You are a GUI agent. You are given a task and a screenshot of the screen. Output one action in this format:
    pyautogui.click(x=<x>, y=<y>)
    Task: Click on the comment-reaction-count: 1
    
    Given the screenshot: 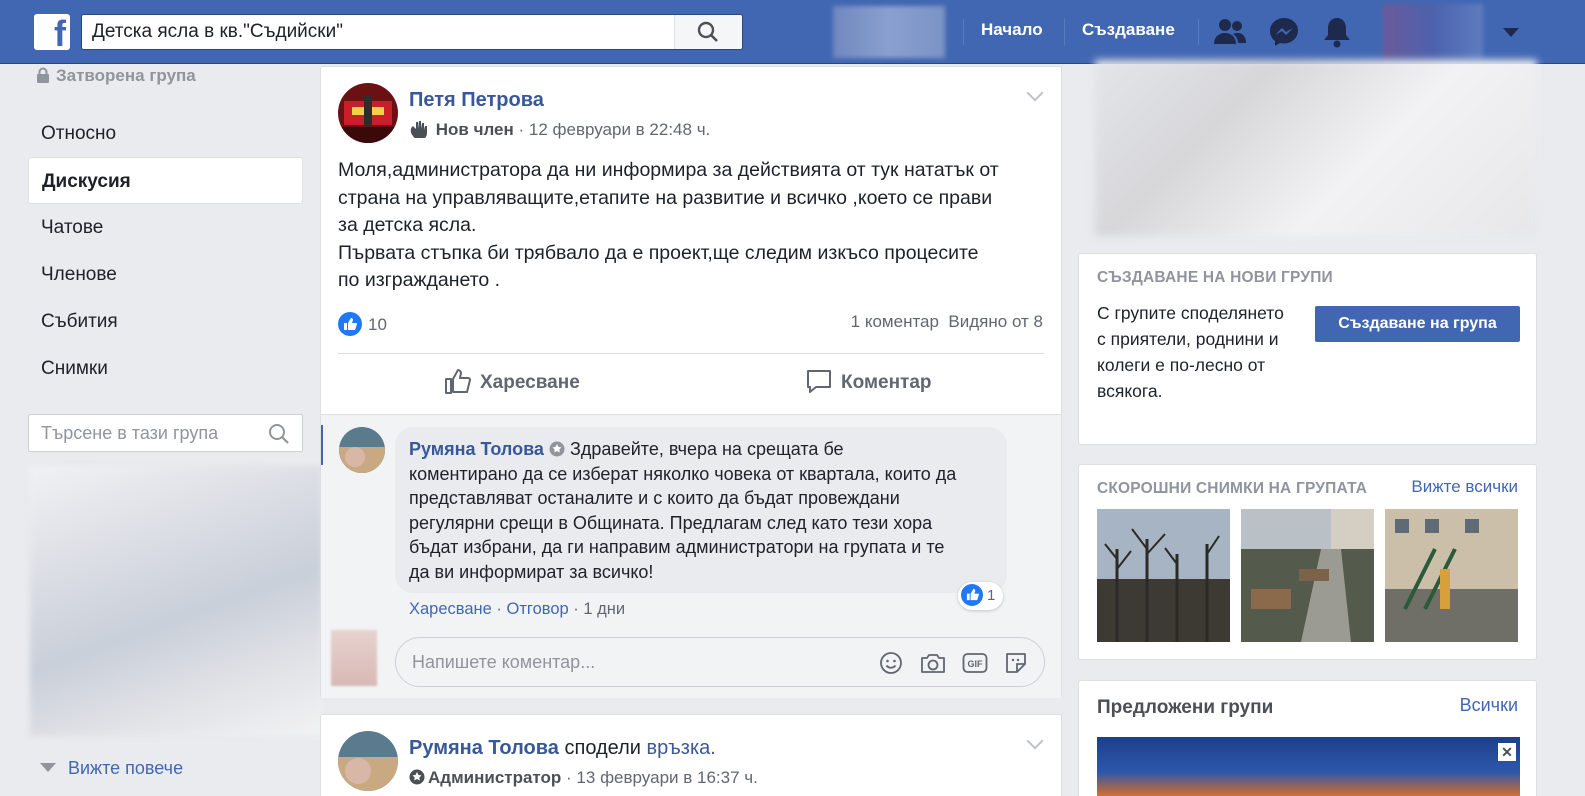 What is the action you would take?
    pyautogui.click(x=991, y=595)
    